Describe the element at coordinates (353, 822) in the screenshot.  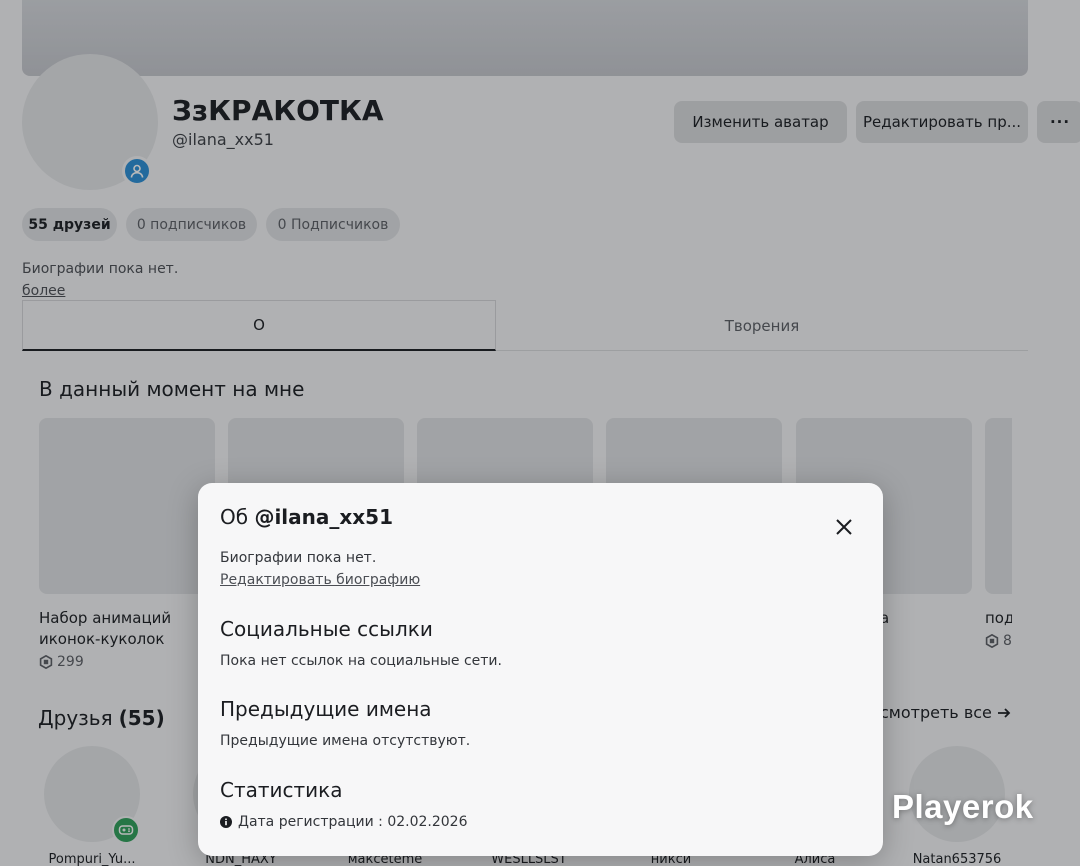
I see `join-date: Дата регистрации : 02.02.2026` at that location.